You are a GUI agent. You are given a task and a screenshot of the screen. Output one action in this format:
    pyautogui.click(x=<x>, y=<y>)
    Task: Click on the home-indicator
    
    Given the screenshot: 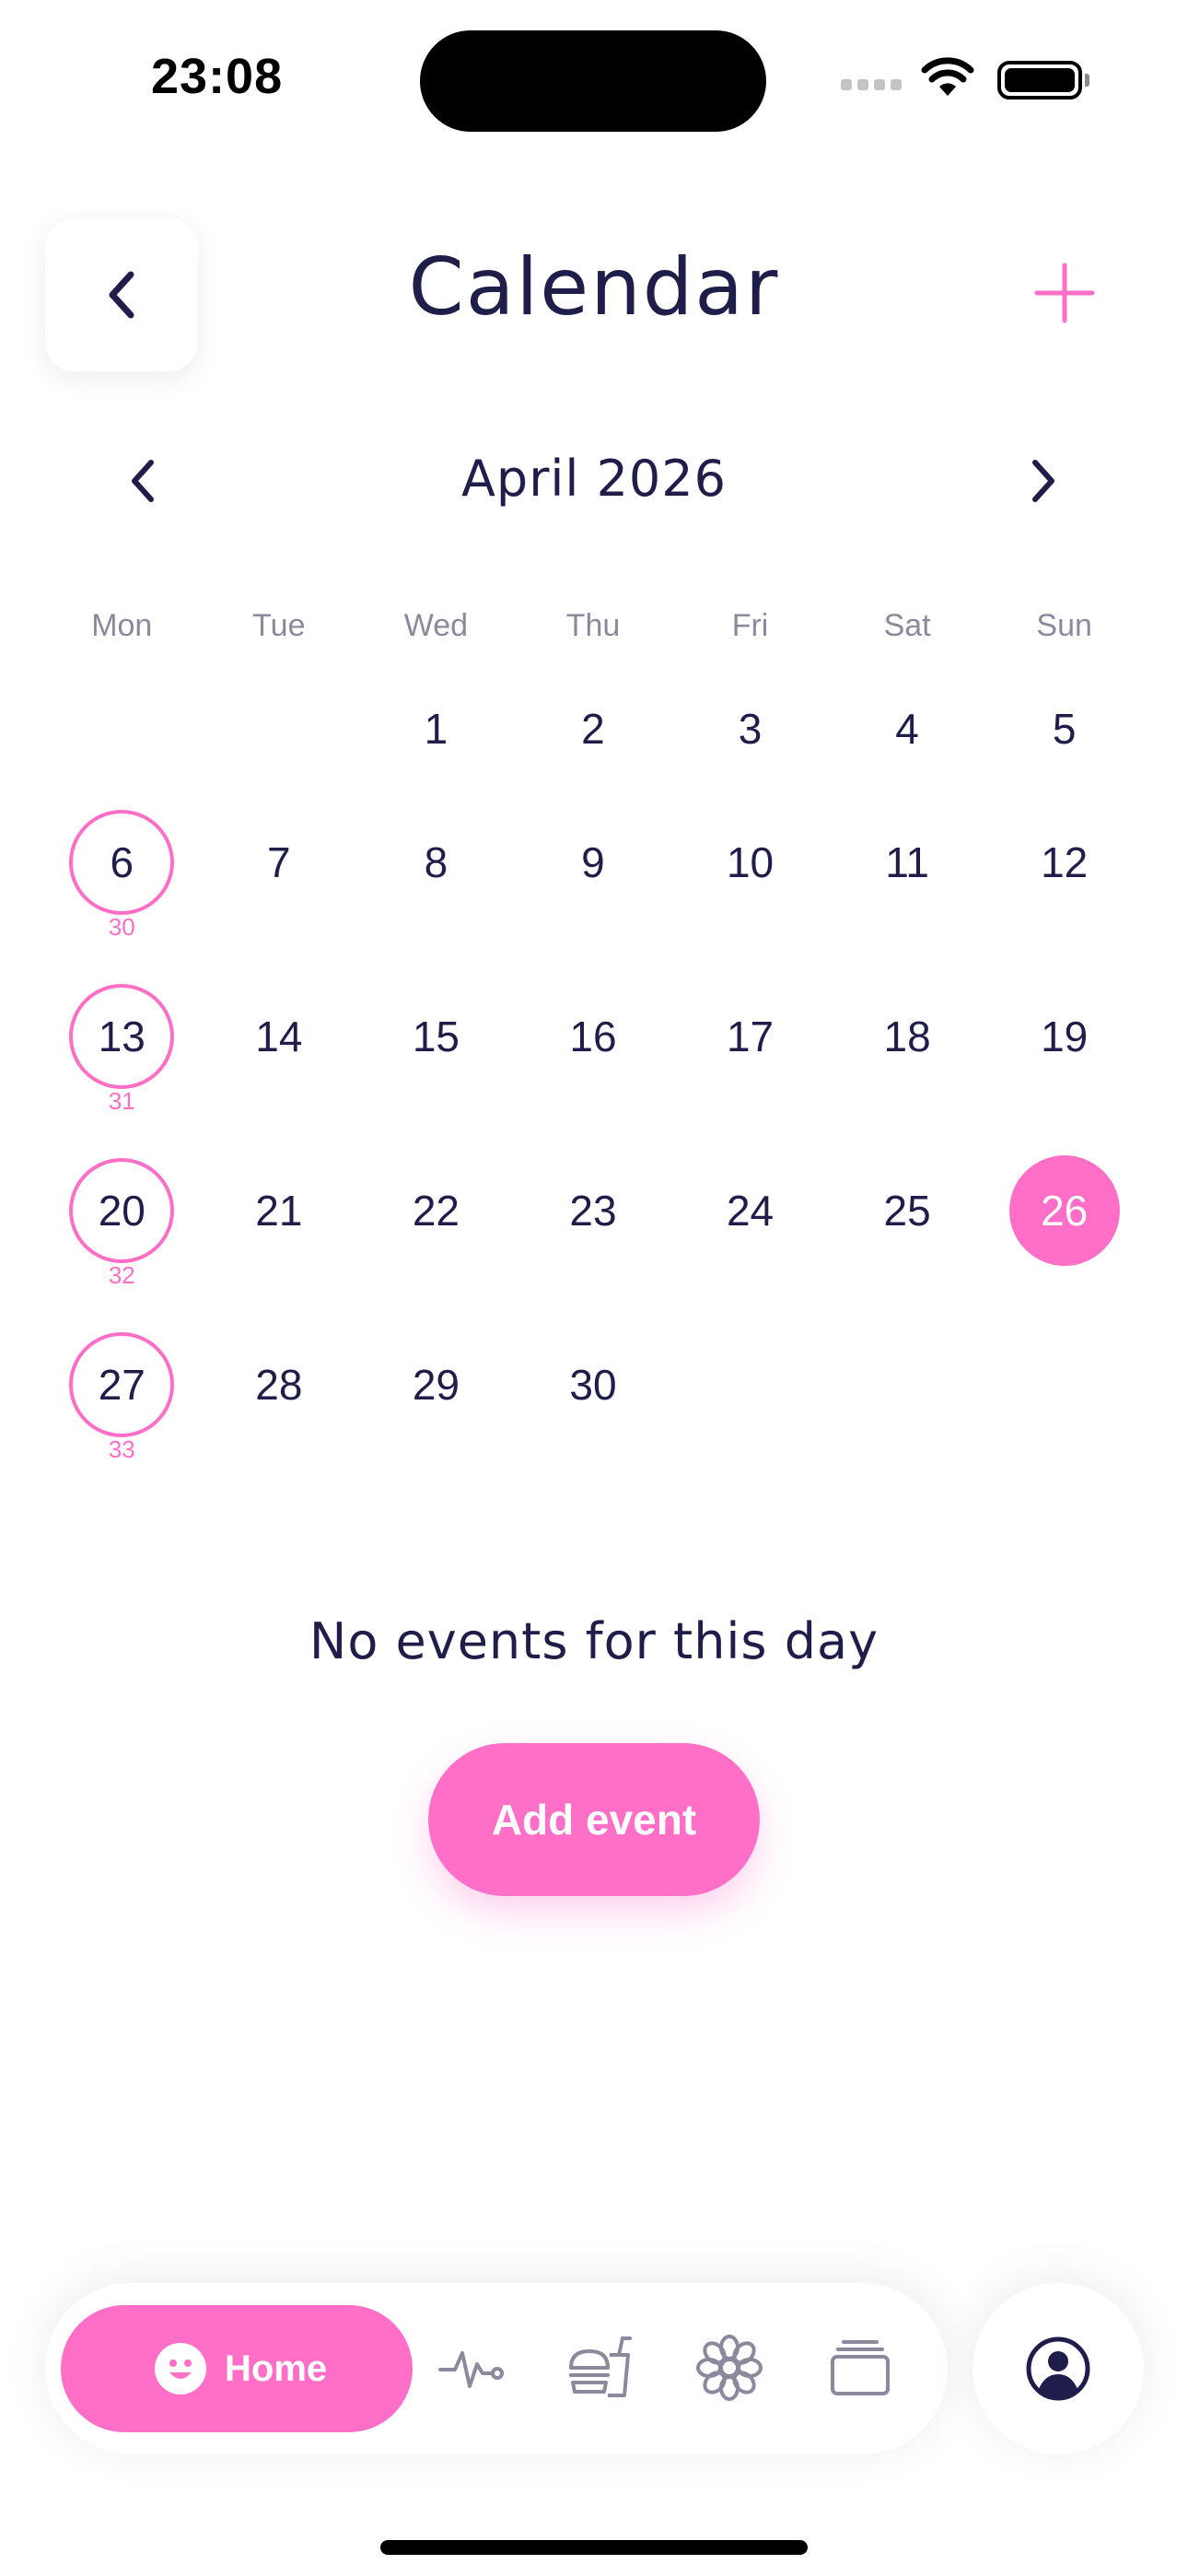 What is the action you would take?
    pyautogui.click(x=594, y=2547)
    